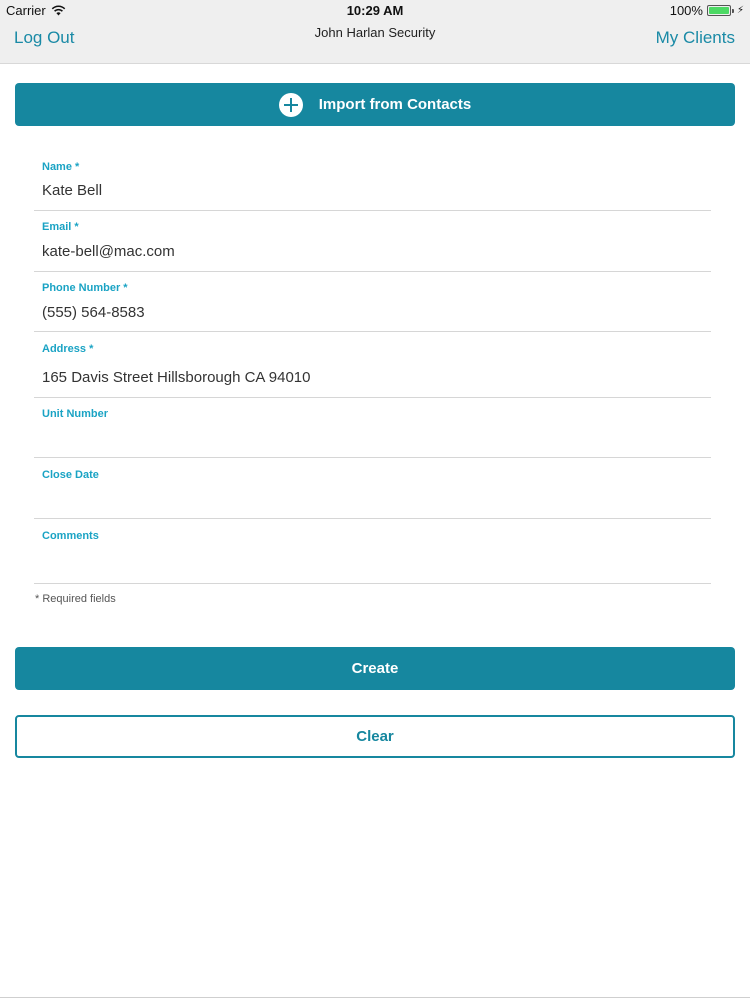 The image size is (750, 1000). I want to click on address-value: 165 Davis Street Hillsborough CA 94010, so click(176, 377).